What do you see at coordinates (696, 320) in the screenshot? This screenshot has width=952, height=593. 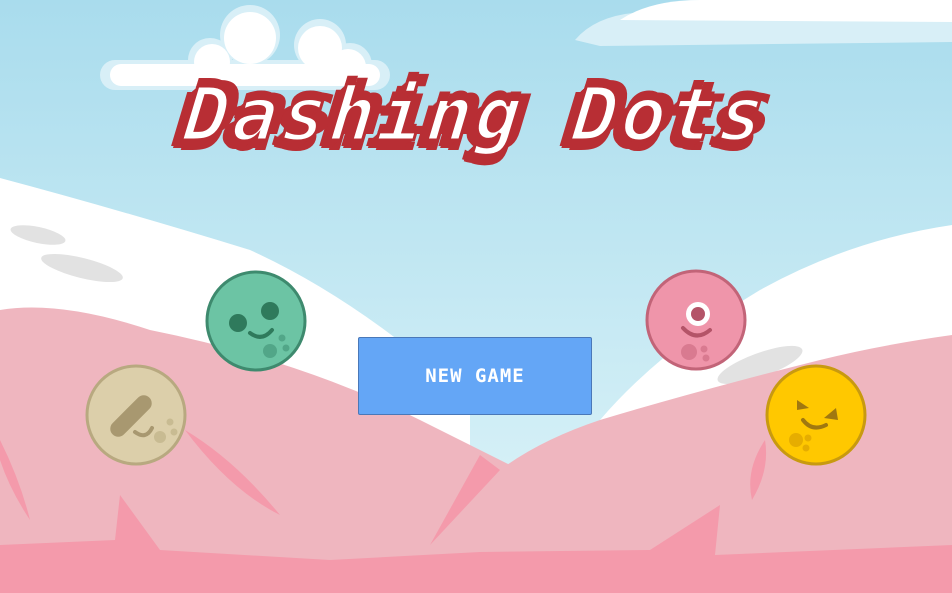 I see `pink-dot-character` at bounding box center [696, 320].